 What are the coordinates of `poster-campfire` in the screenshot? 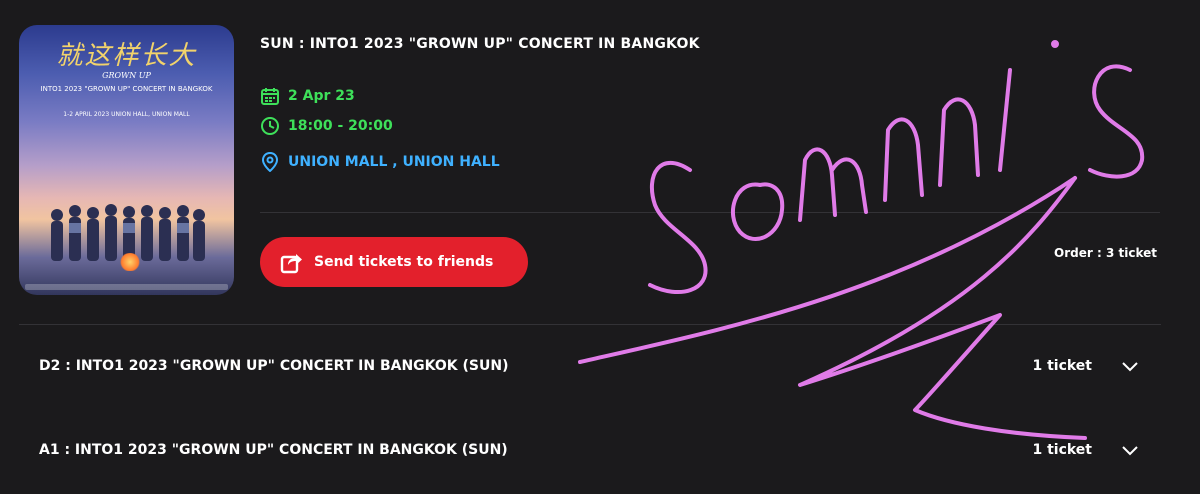 It's located at (130, 262).